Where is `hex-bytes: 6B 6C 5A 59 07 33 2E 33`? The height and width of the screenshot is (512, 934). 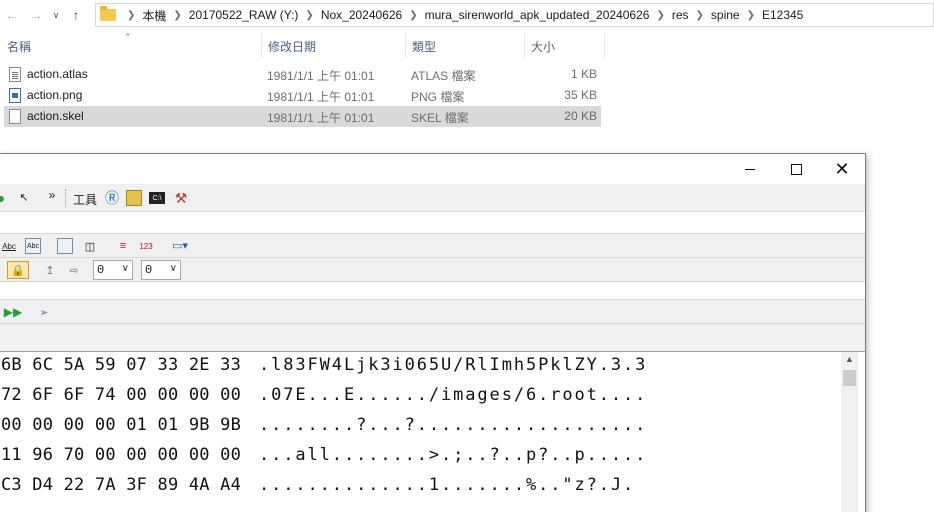
hex-bytes: 6B 6C 5A 59 07 33 2E 33 is located at coordinates (121, 365).